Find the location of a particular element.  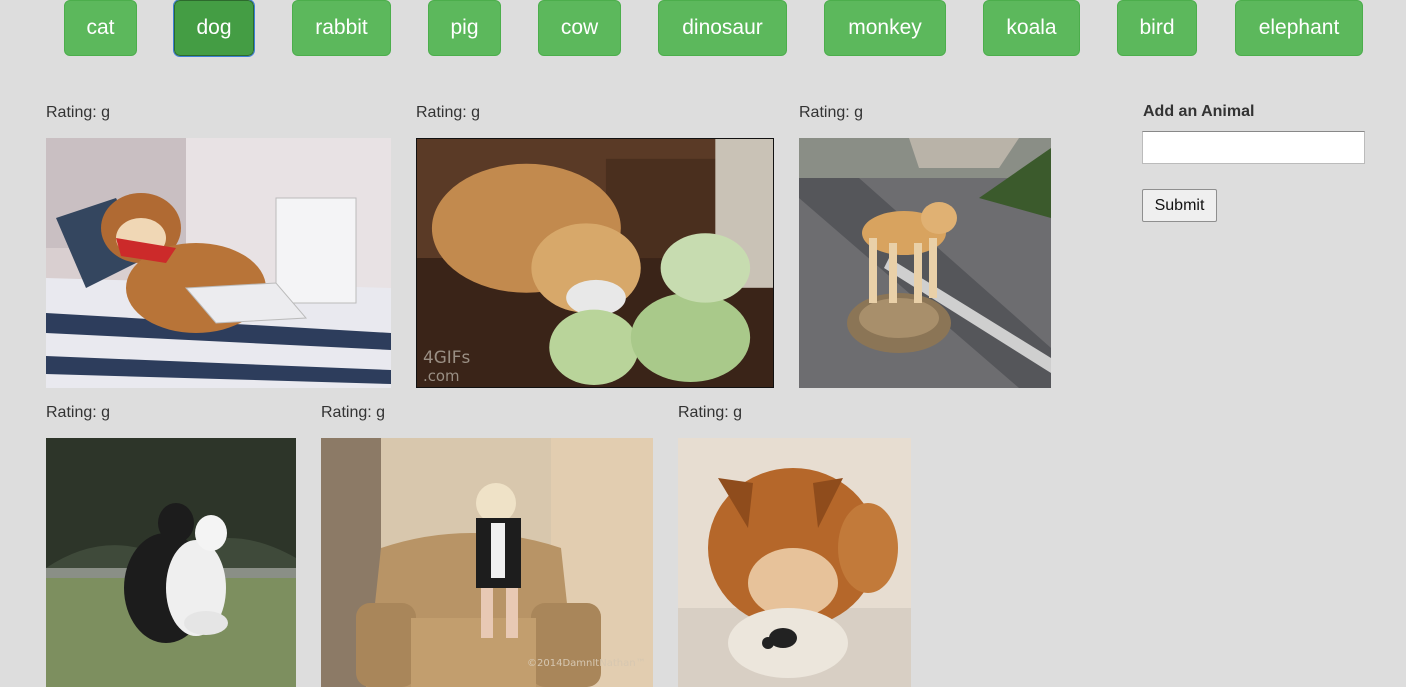

gif-watermark-suffix: .com is located at coordinates (441, 376).